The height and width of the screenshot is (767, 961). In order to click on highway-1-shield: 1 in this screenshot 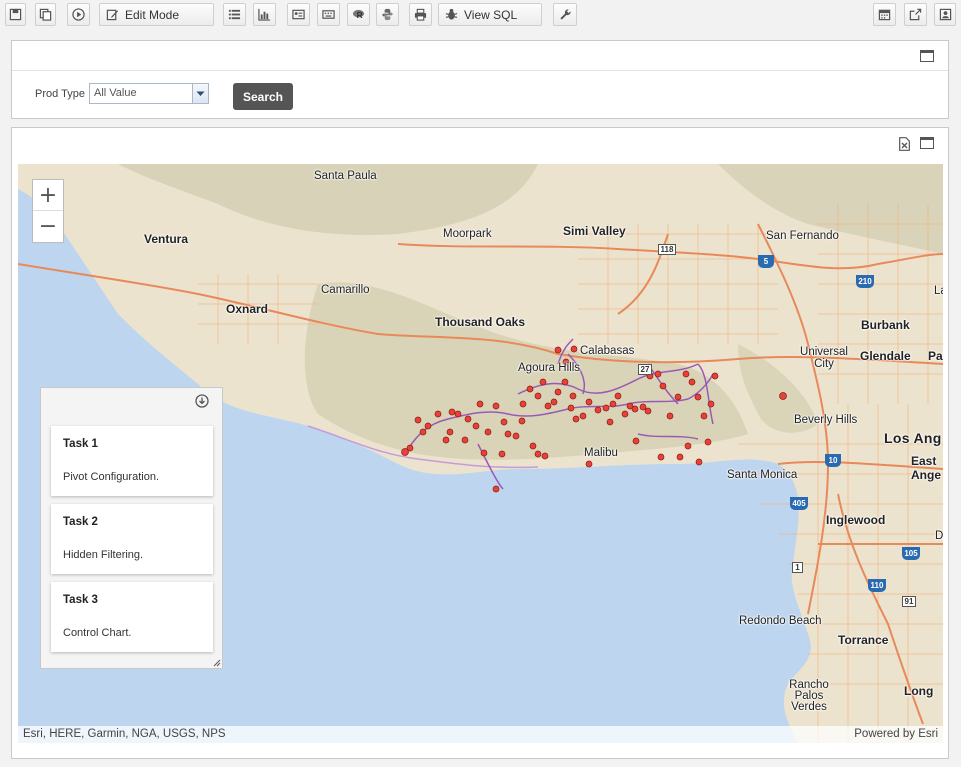, I will do `click(797, 567)`.